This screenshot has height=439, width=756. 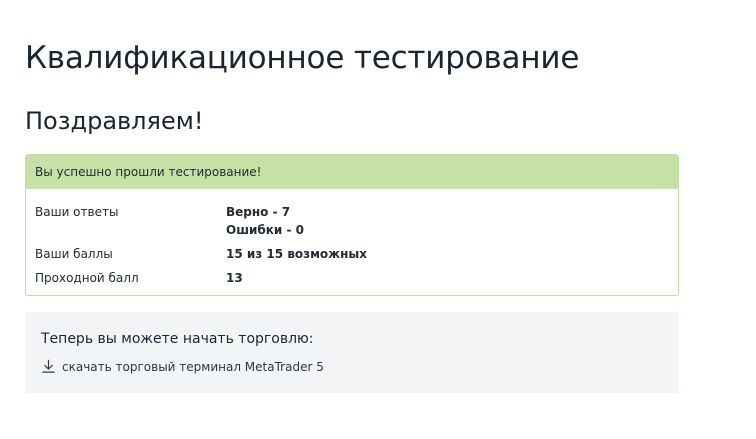 What do you see at coordinates (258, 212) in the screenshot?
I see `answers-correct: Верно - 7` at bounding box center [258, 212].